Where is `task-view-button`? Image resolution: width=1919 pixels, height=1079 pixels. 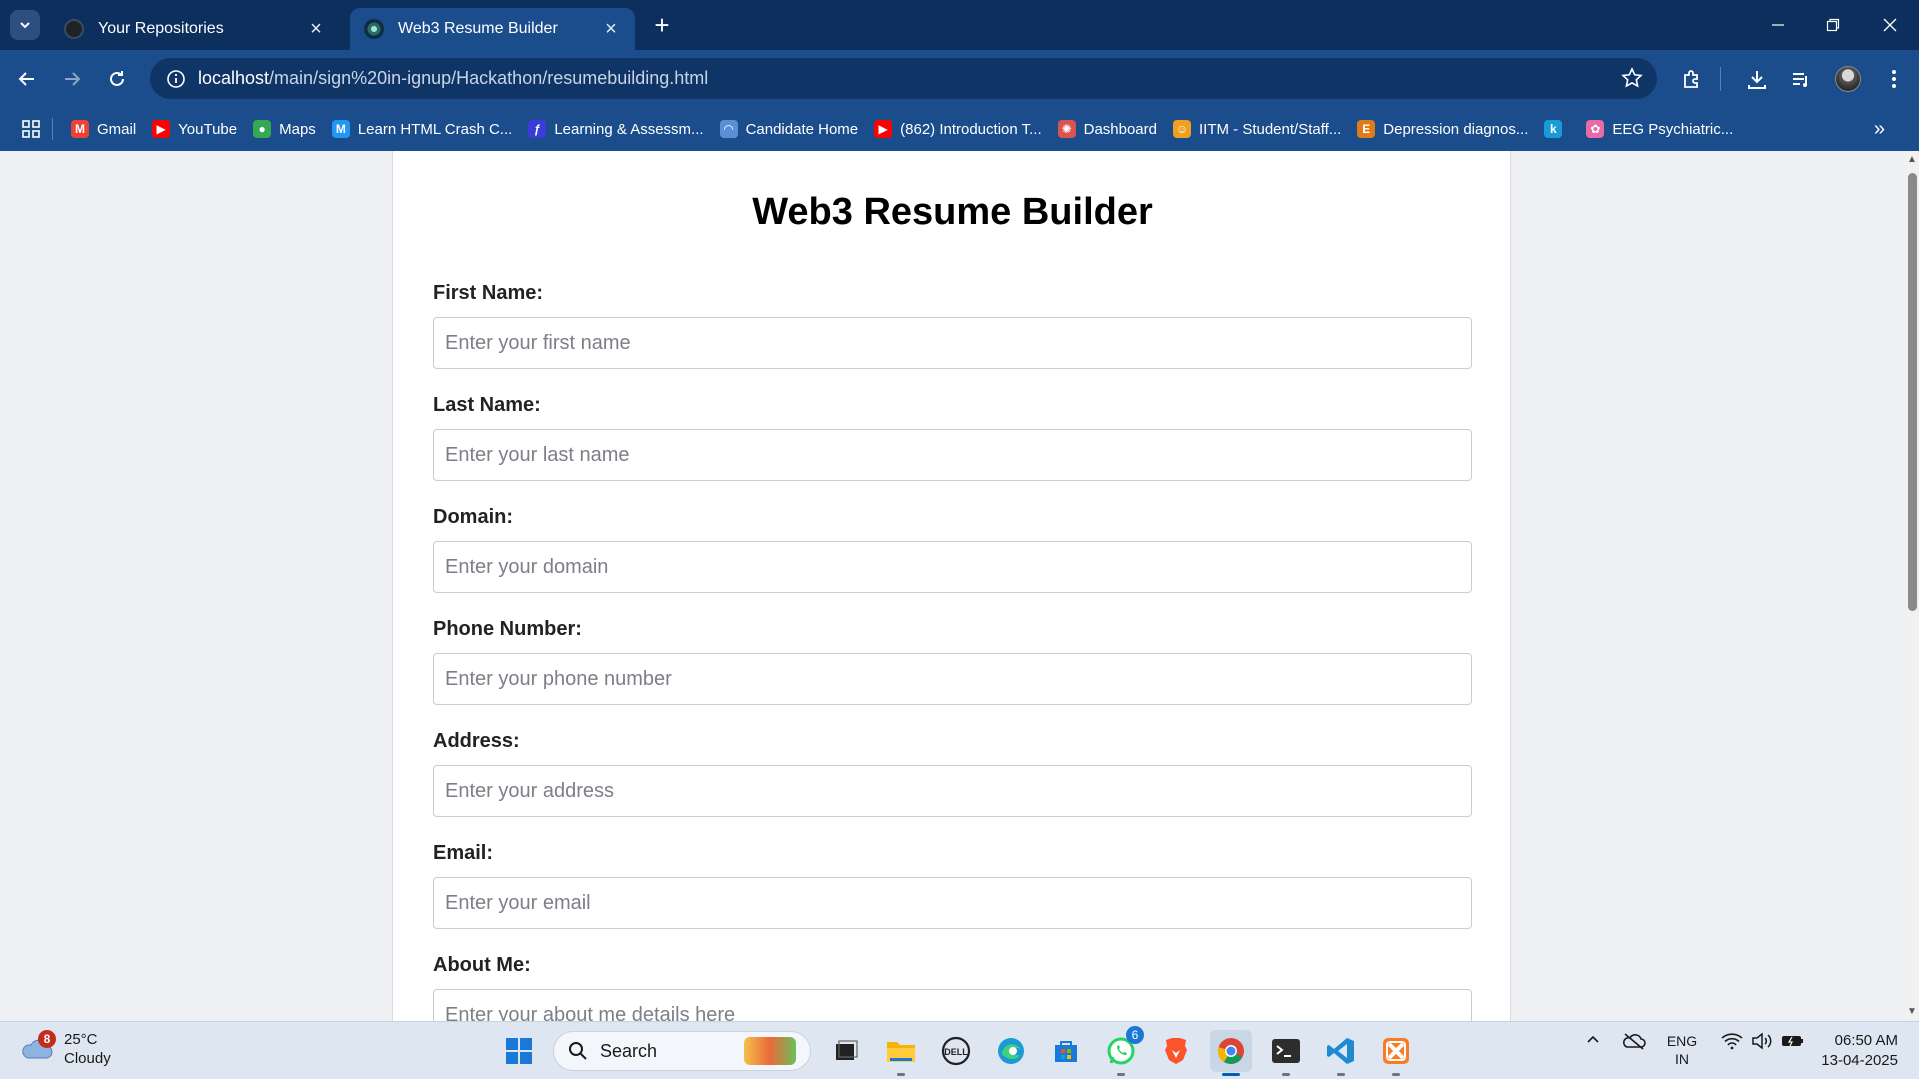 task-view-button is located at coordinates (846, 1051).